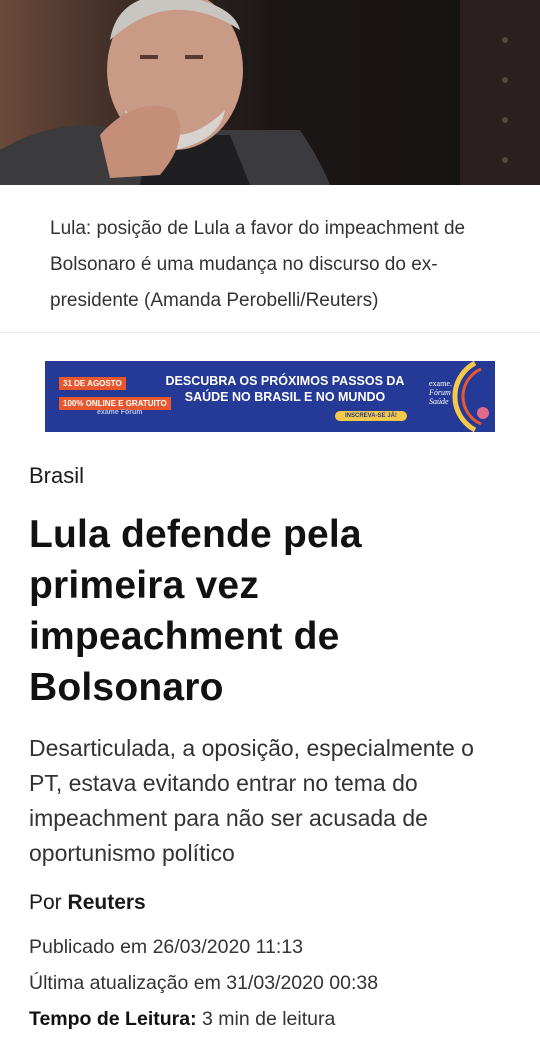 The image size is (540, 1053). Describe the element at coordinates (285, 381) in the screenshot. I see `ad-headline-line1: DESCUBRA OS PRÓXIMOS PASSOS DA` at that location.